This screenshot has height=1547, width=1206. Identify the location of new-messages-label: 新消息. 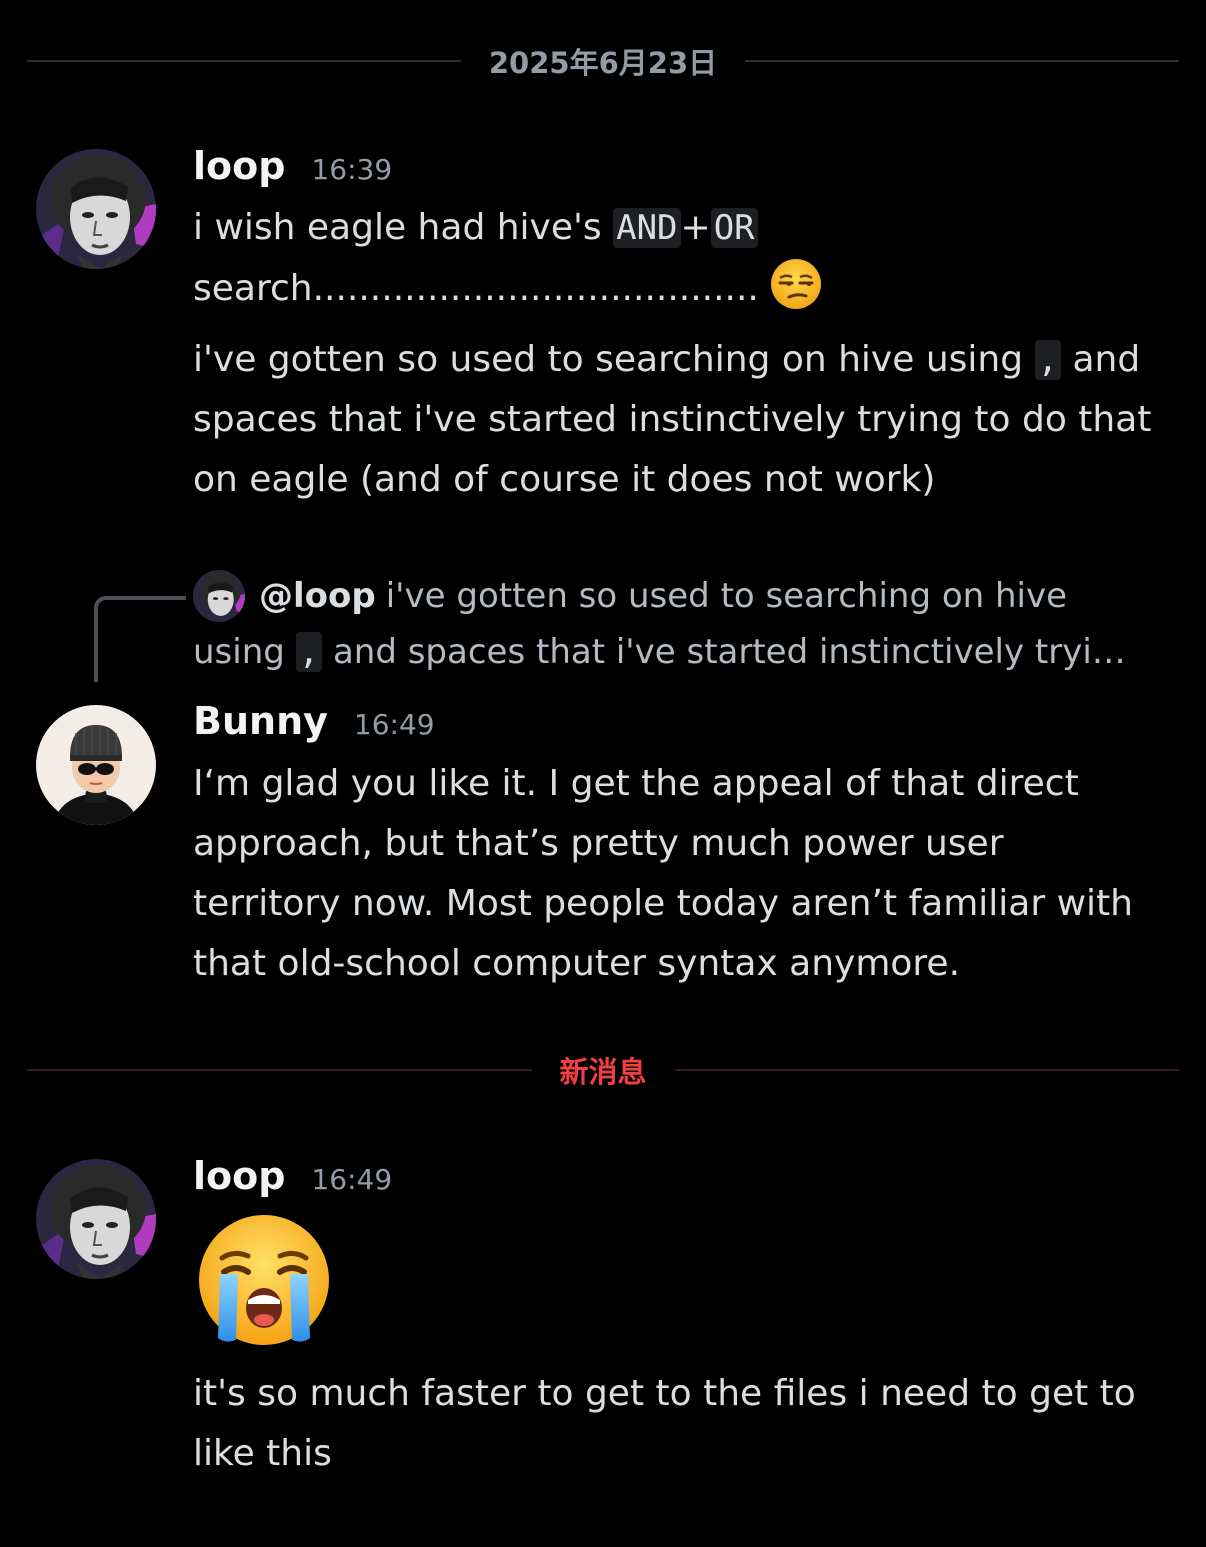
(603, 1072).